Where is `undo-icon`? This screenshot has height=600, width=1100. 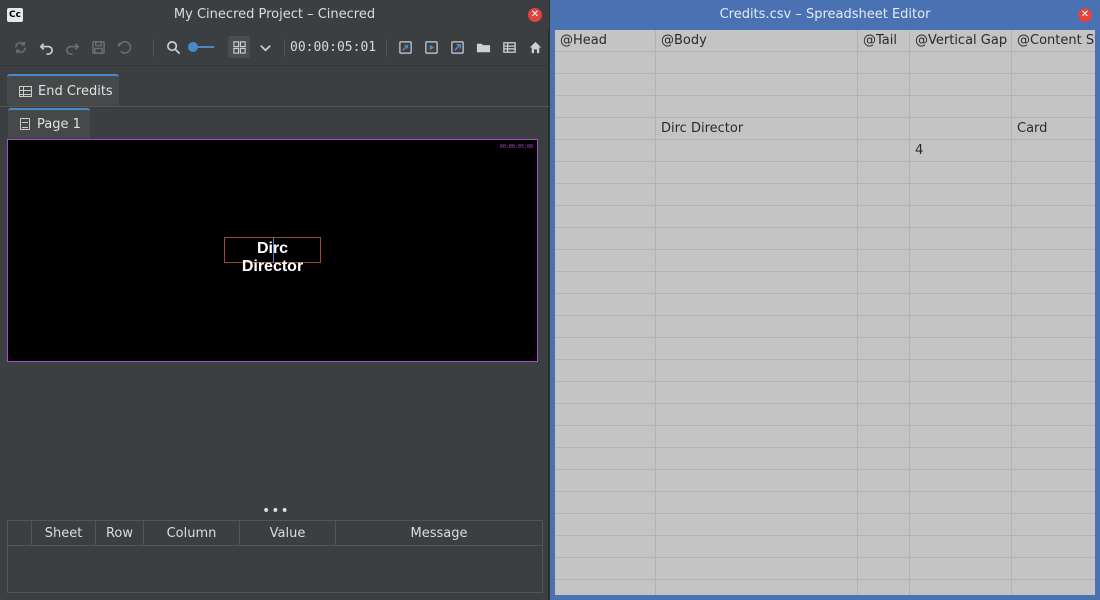 undo-icon is located at coordinates (46, 47).